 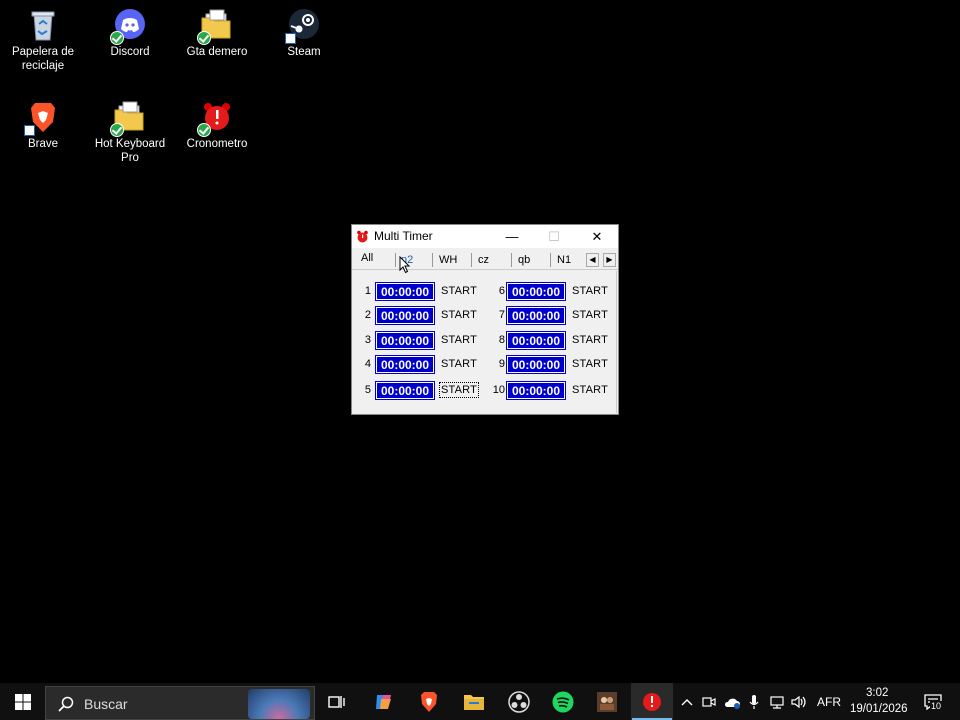 What do you see at coordinates (485, 236) in the screenshot?
I see `title-bar: Multi Timer — ☐ ✕` at bounding box center [485, 236].